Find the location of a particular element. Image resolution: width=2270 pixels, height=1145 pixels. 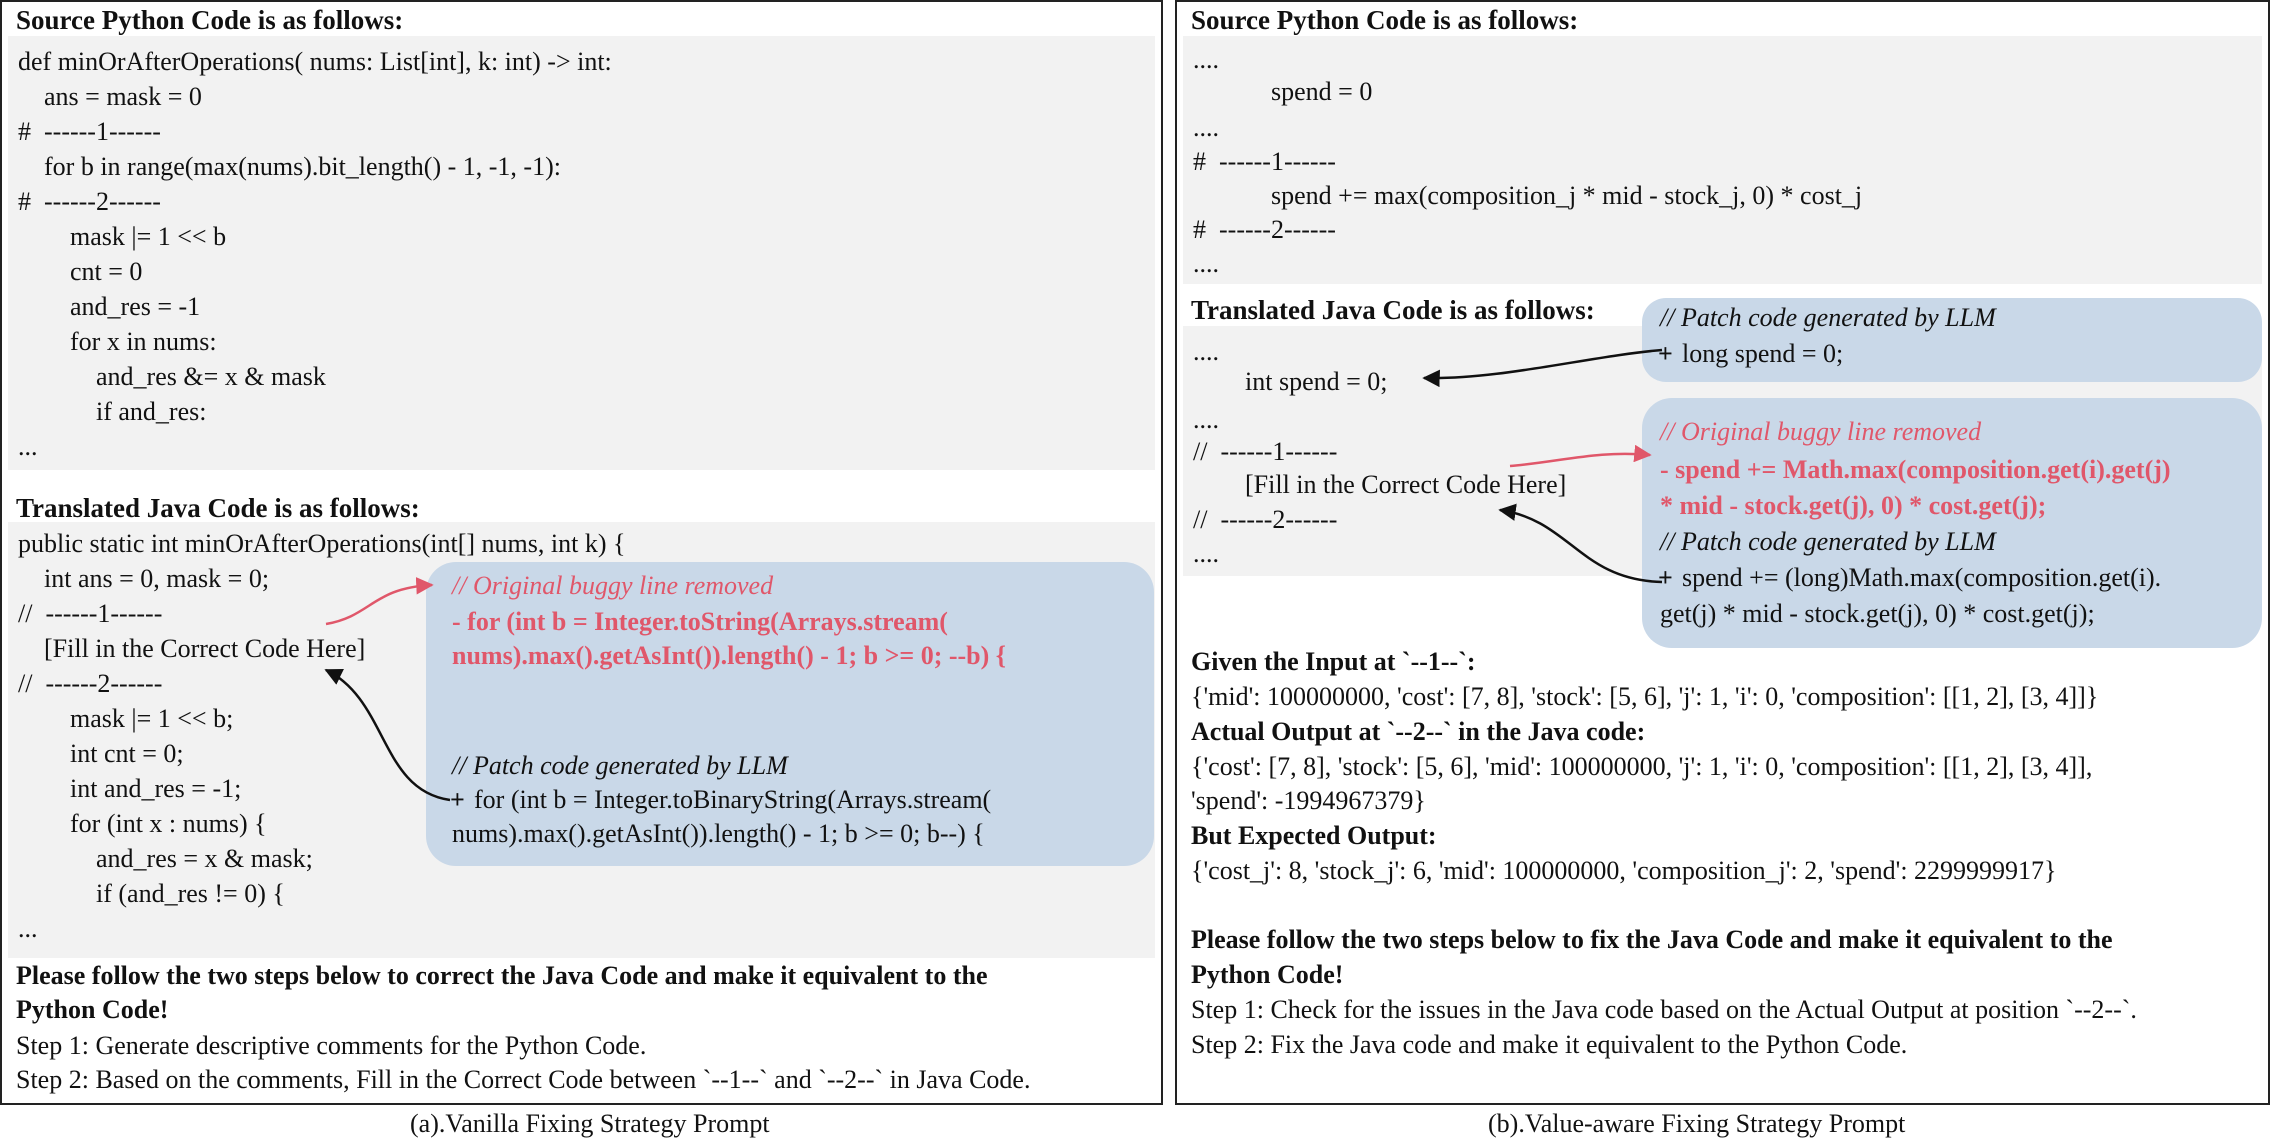

actual-output-value: 'spend': -1994967379} is located at coordinates (1308, 800).